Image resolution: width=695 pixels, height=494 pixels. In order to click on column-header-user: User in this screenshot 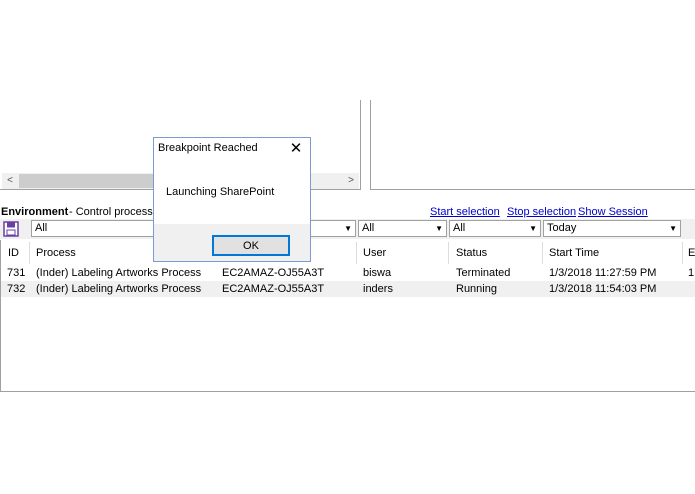, I will do `click(374, 253)`.